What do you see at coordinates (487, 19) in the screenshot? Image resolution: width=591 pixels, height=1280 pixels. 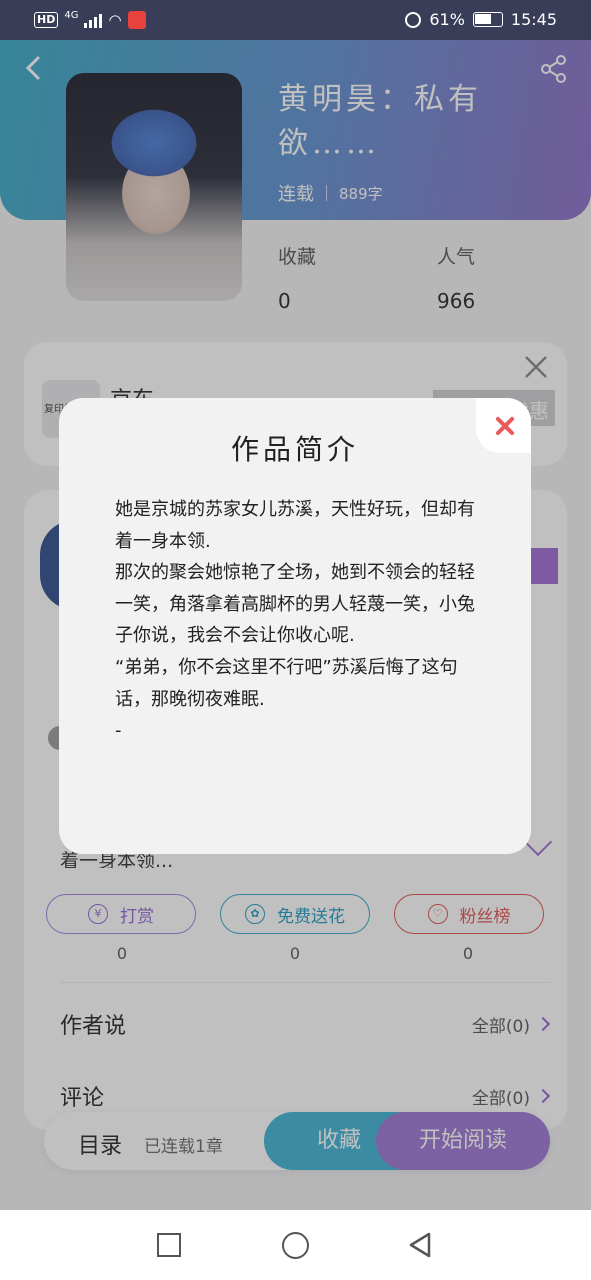 I see `battery-icon` at bounding box center [487, 19].